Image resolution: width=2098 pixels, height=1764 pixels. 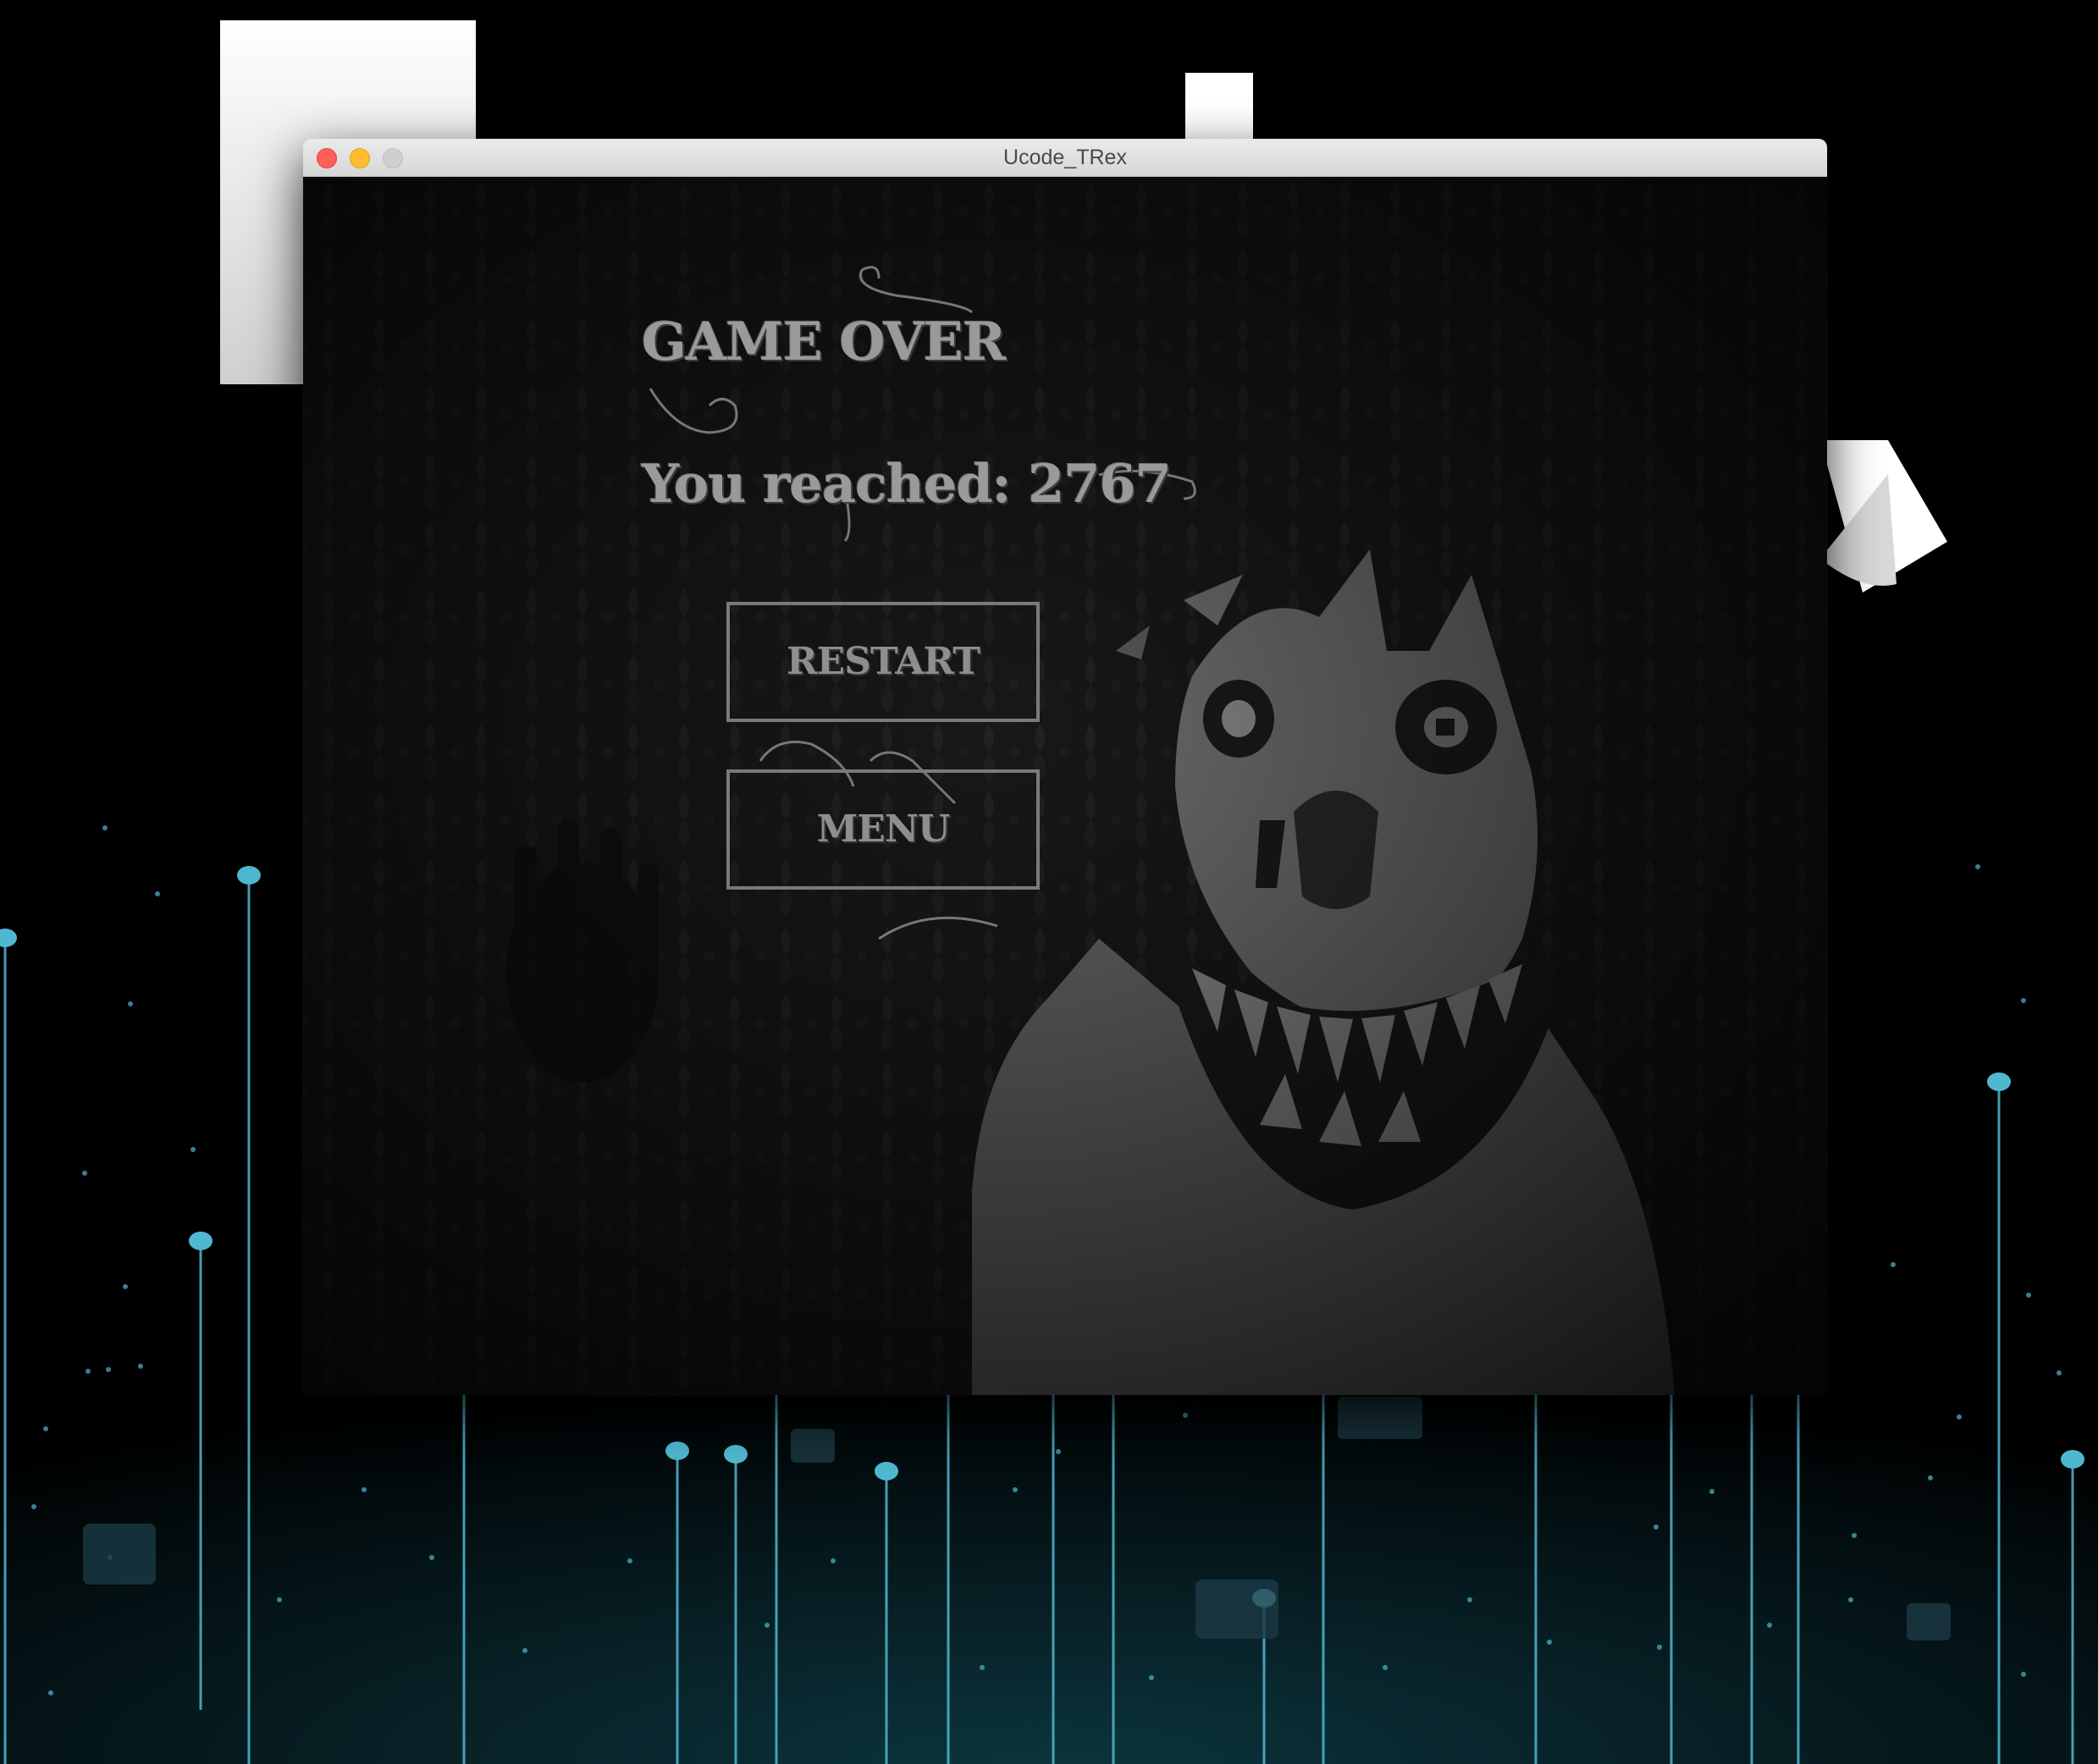 I want to click on game-over-title: GAME OVER, so click(x=824, y=341).